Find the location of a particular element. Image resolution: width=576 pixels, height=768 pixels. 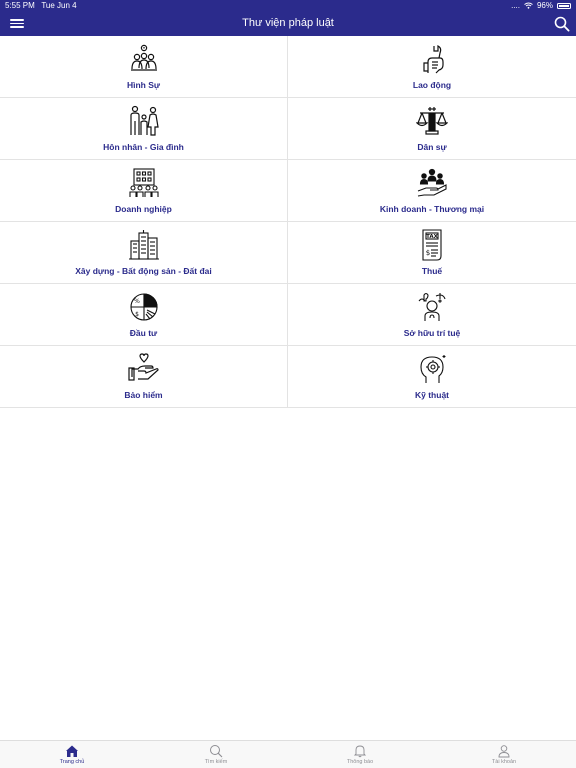

category-tax: TAX $ Thuế is located at coordinates (432, 252).